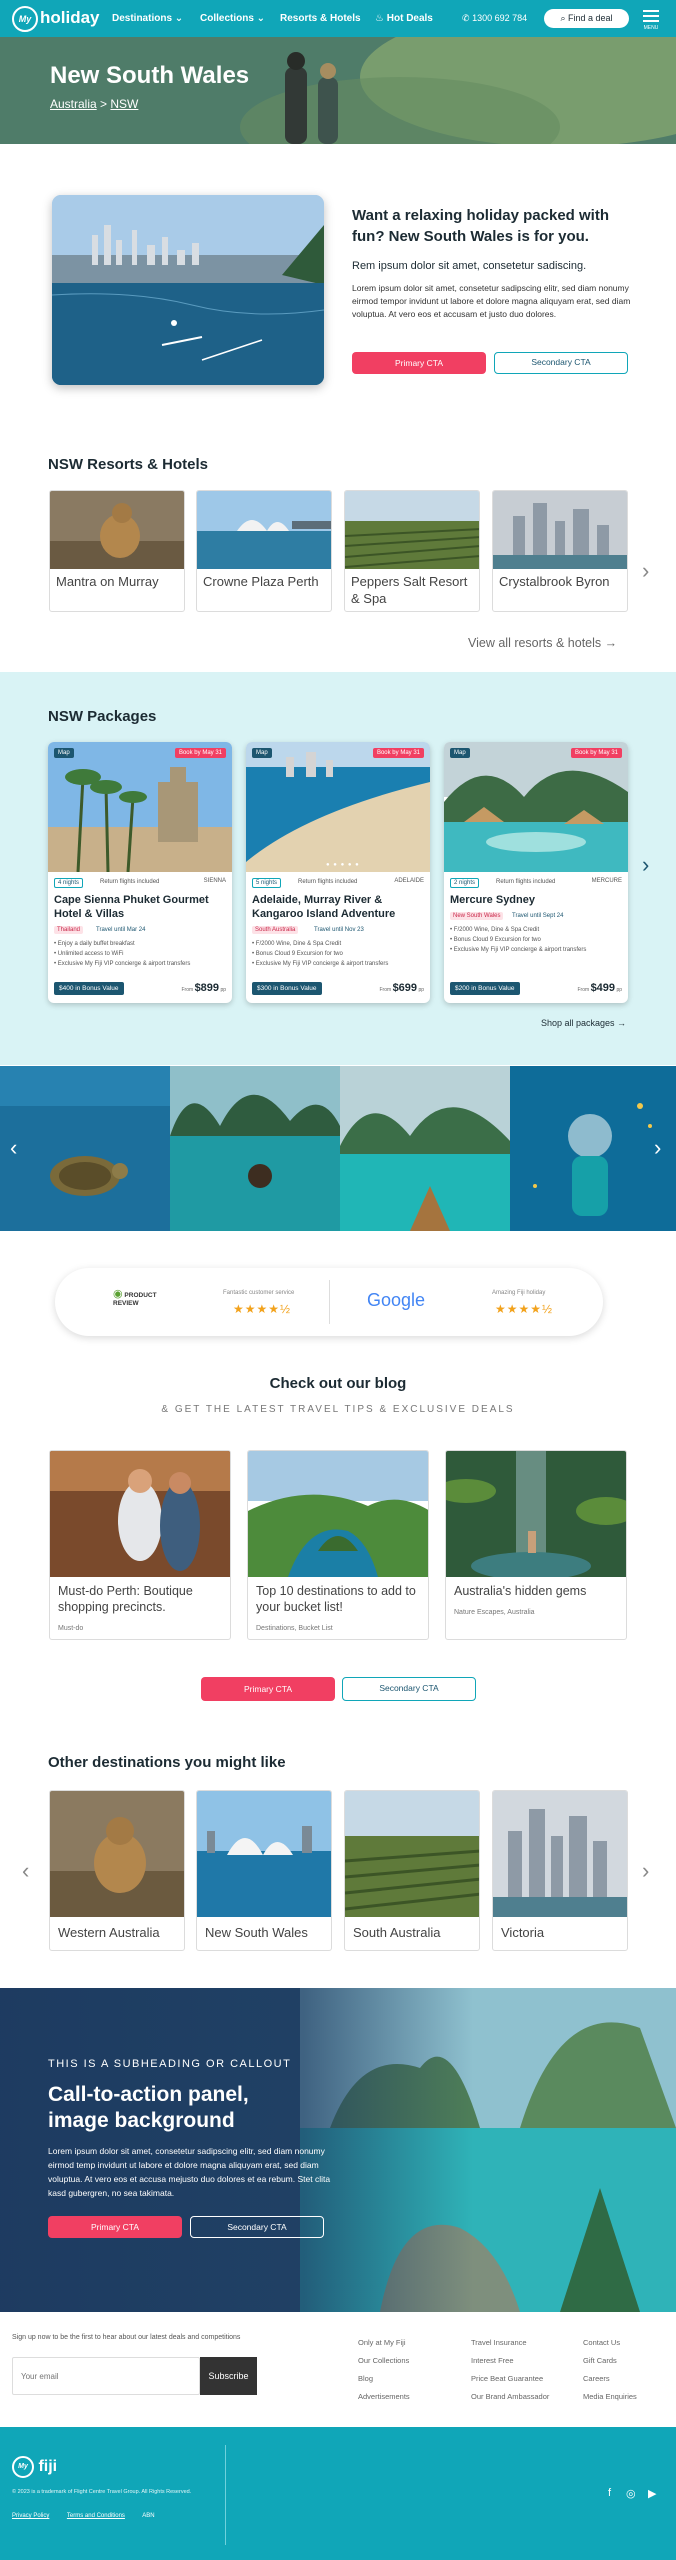 Image resolution: width=676 pixels, height=2560 pixels. I want to click on page-title: New South Wales, so click(150, 75).